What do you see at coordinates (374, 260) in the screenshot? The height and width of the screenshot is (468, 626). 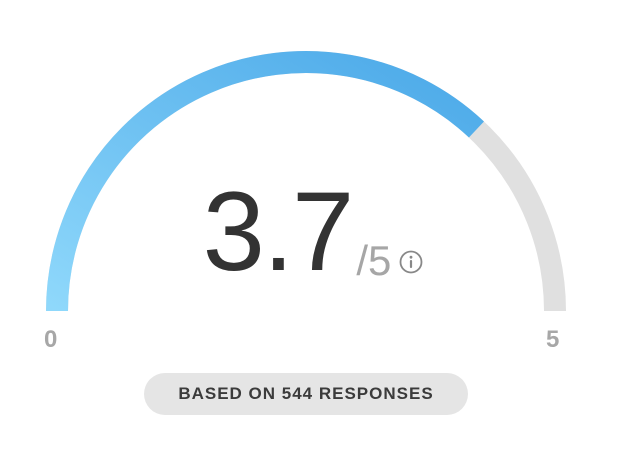 I see `score-max-suffix: /5` at bounding box center [374, 260].